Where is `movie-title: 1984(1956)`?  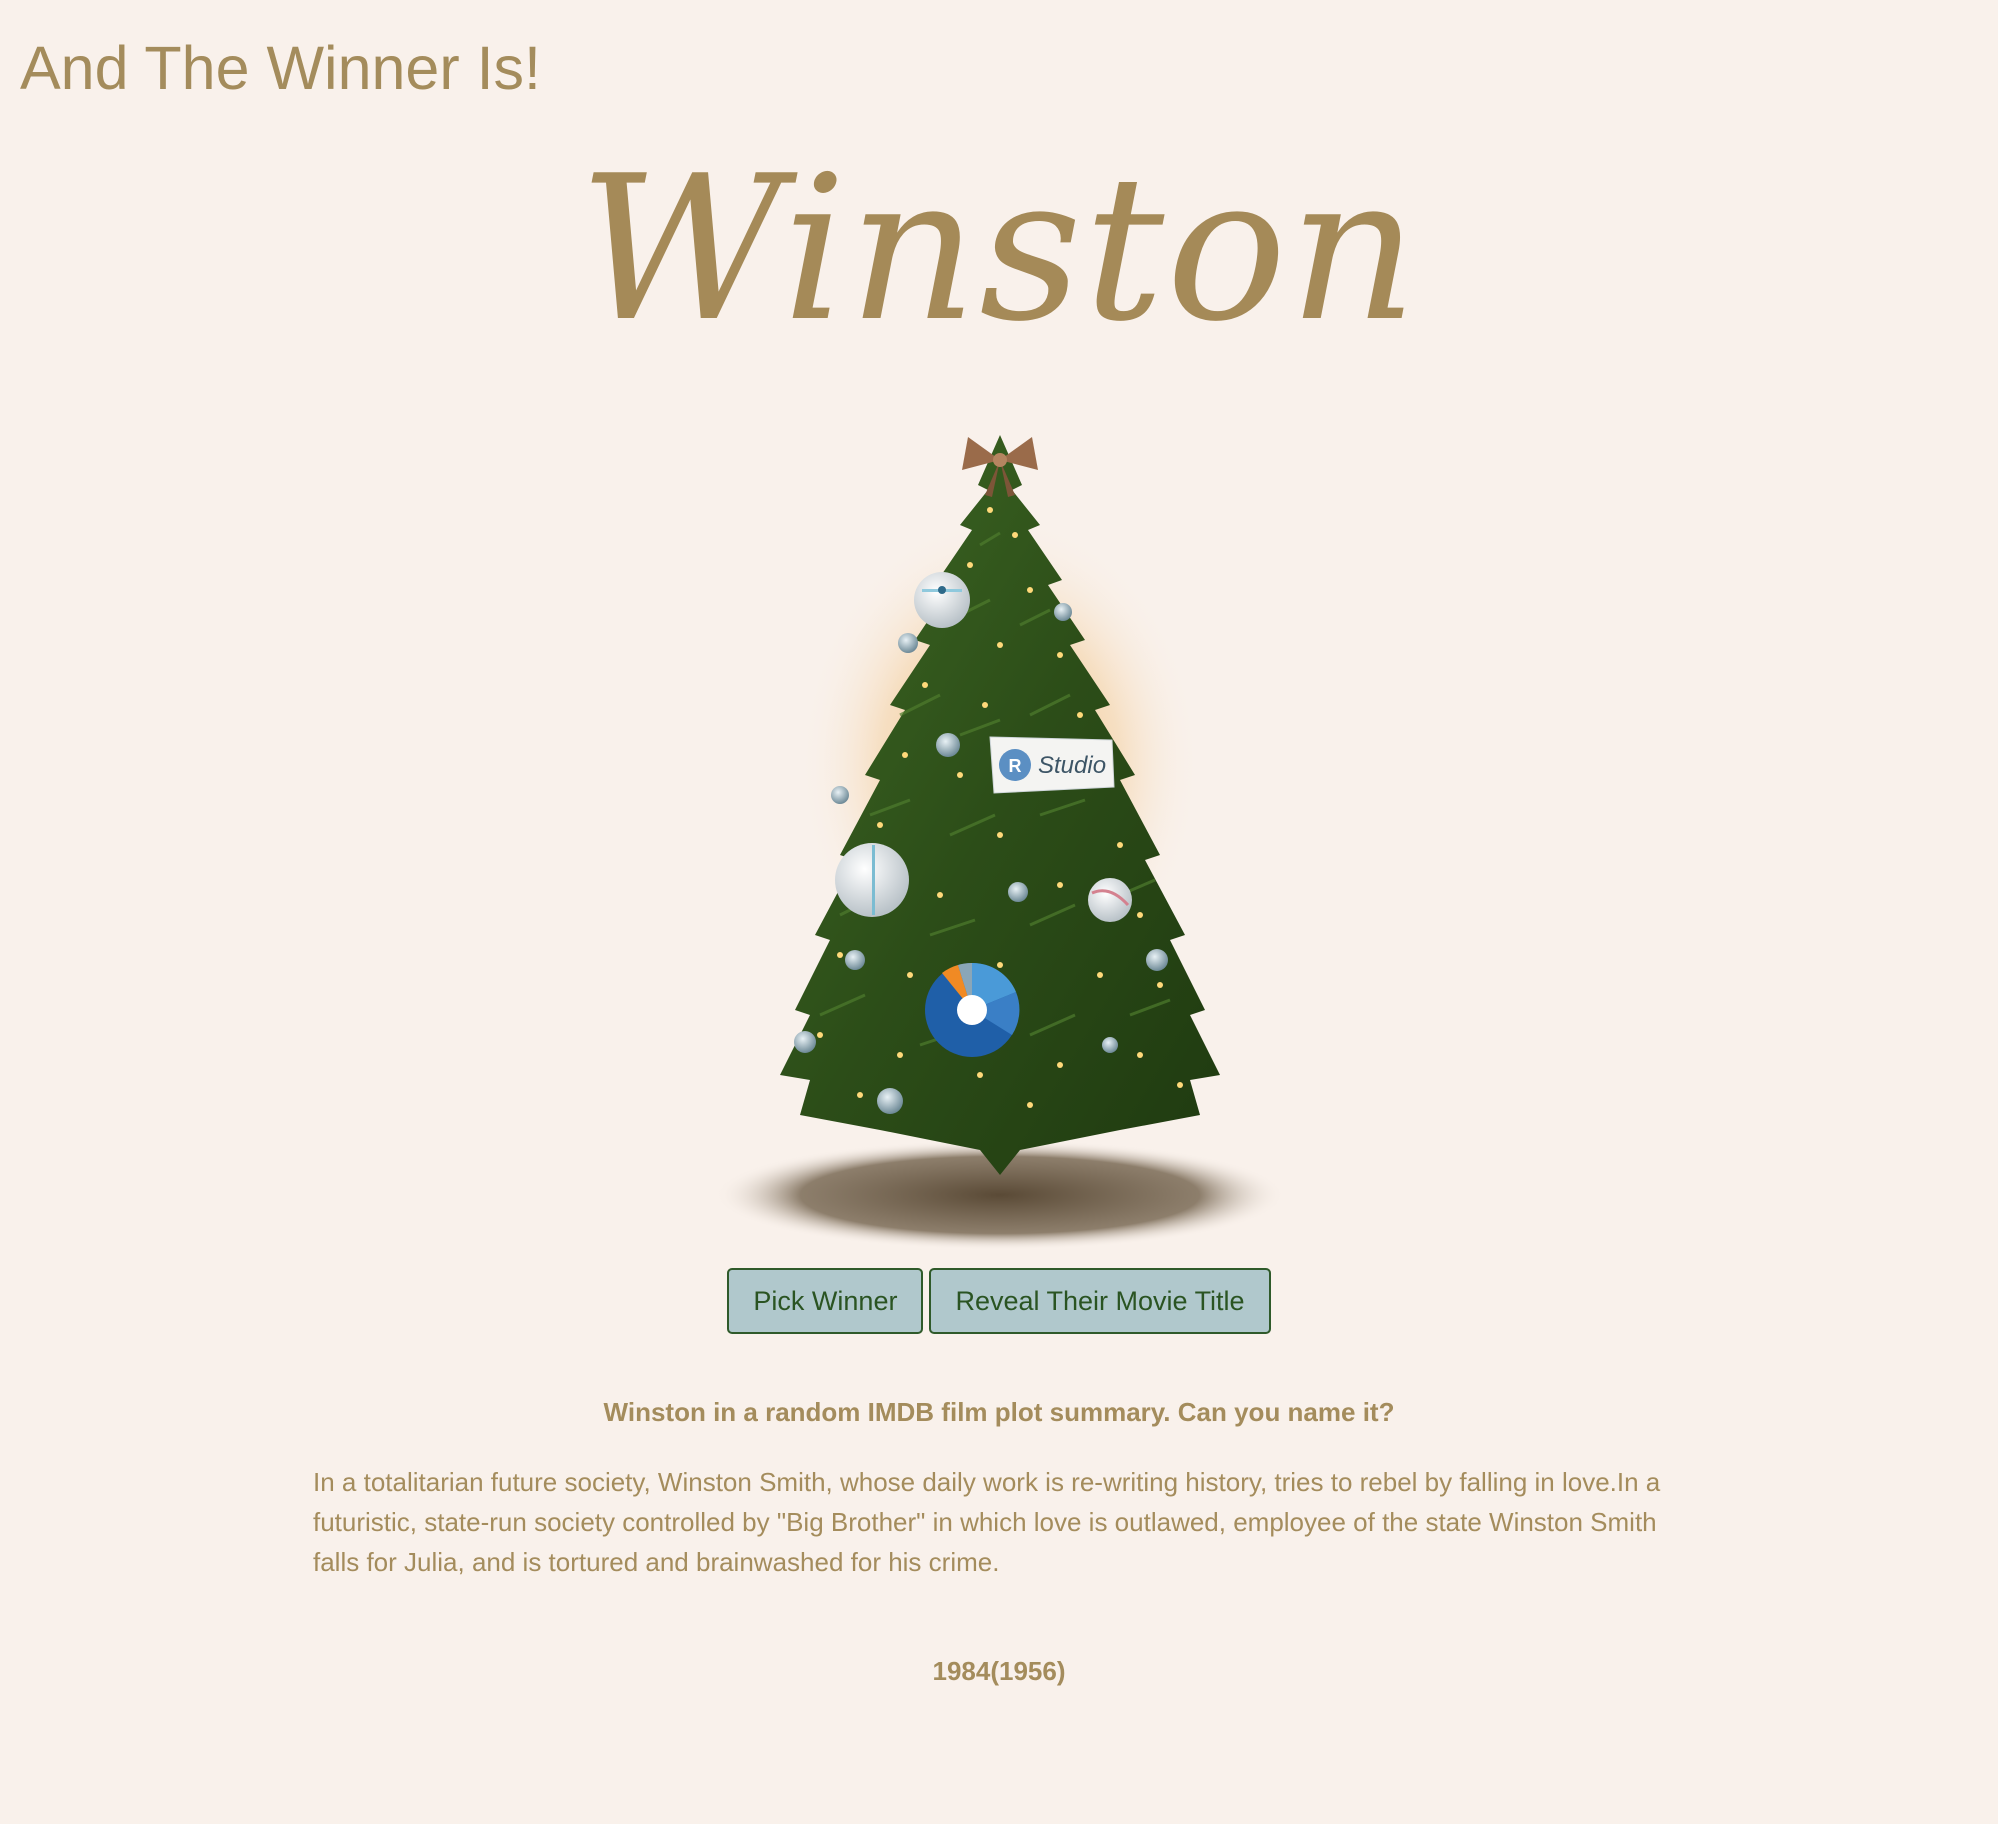
movie-title: 1984(1956) is located at coordinates (999, 1671).